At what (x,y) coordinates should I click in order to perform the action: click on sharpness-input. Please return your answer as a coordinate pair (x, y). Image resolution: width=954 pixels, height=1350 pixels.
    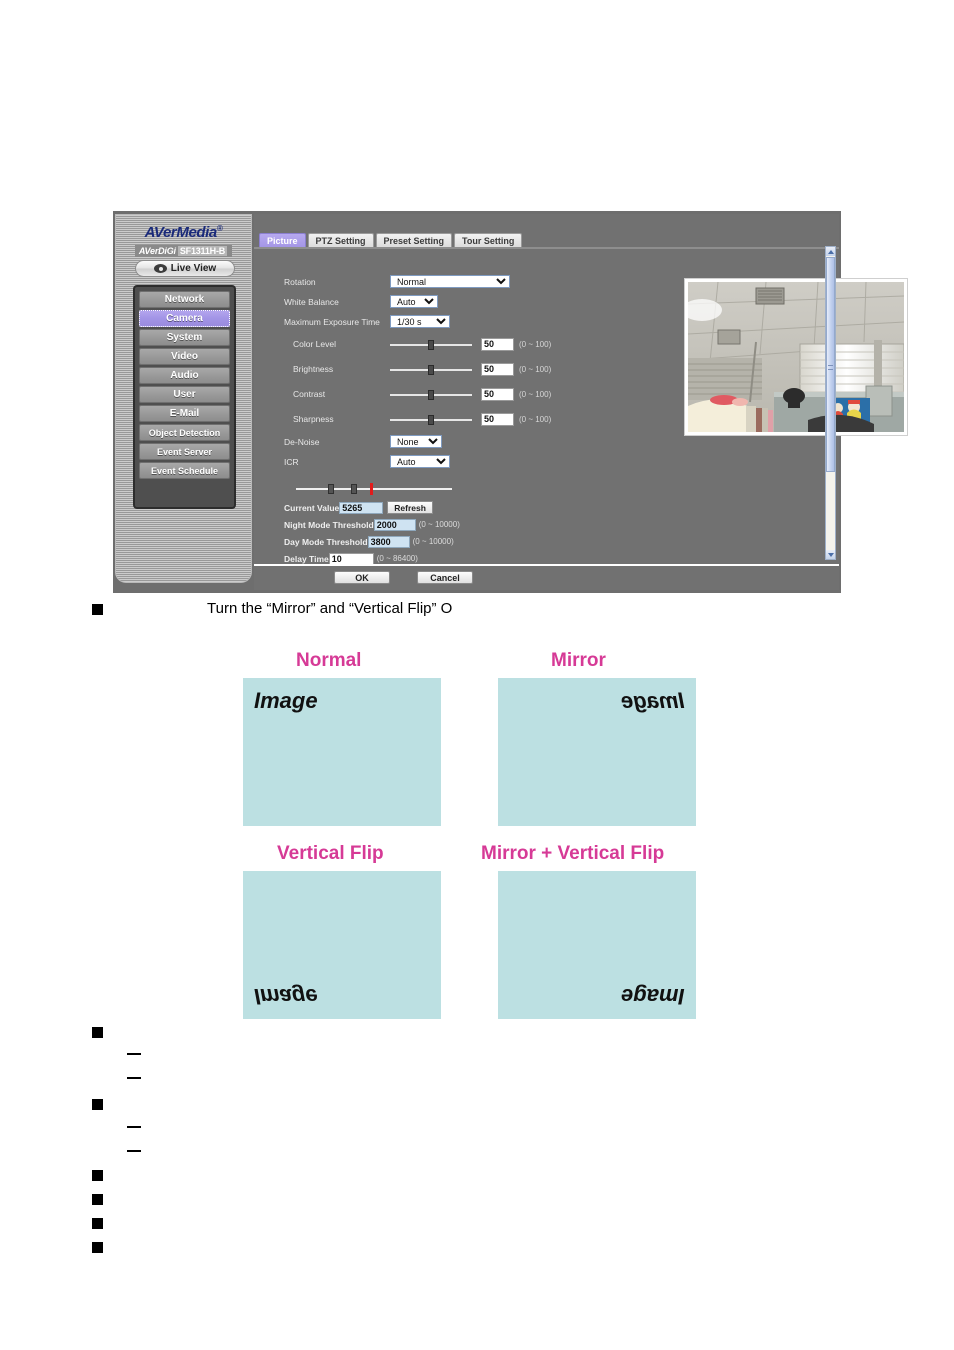
    Looking at the image, I should click on (497, 419).